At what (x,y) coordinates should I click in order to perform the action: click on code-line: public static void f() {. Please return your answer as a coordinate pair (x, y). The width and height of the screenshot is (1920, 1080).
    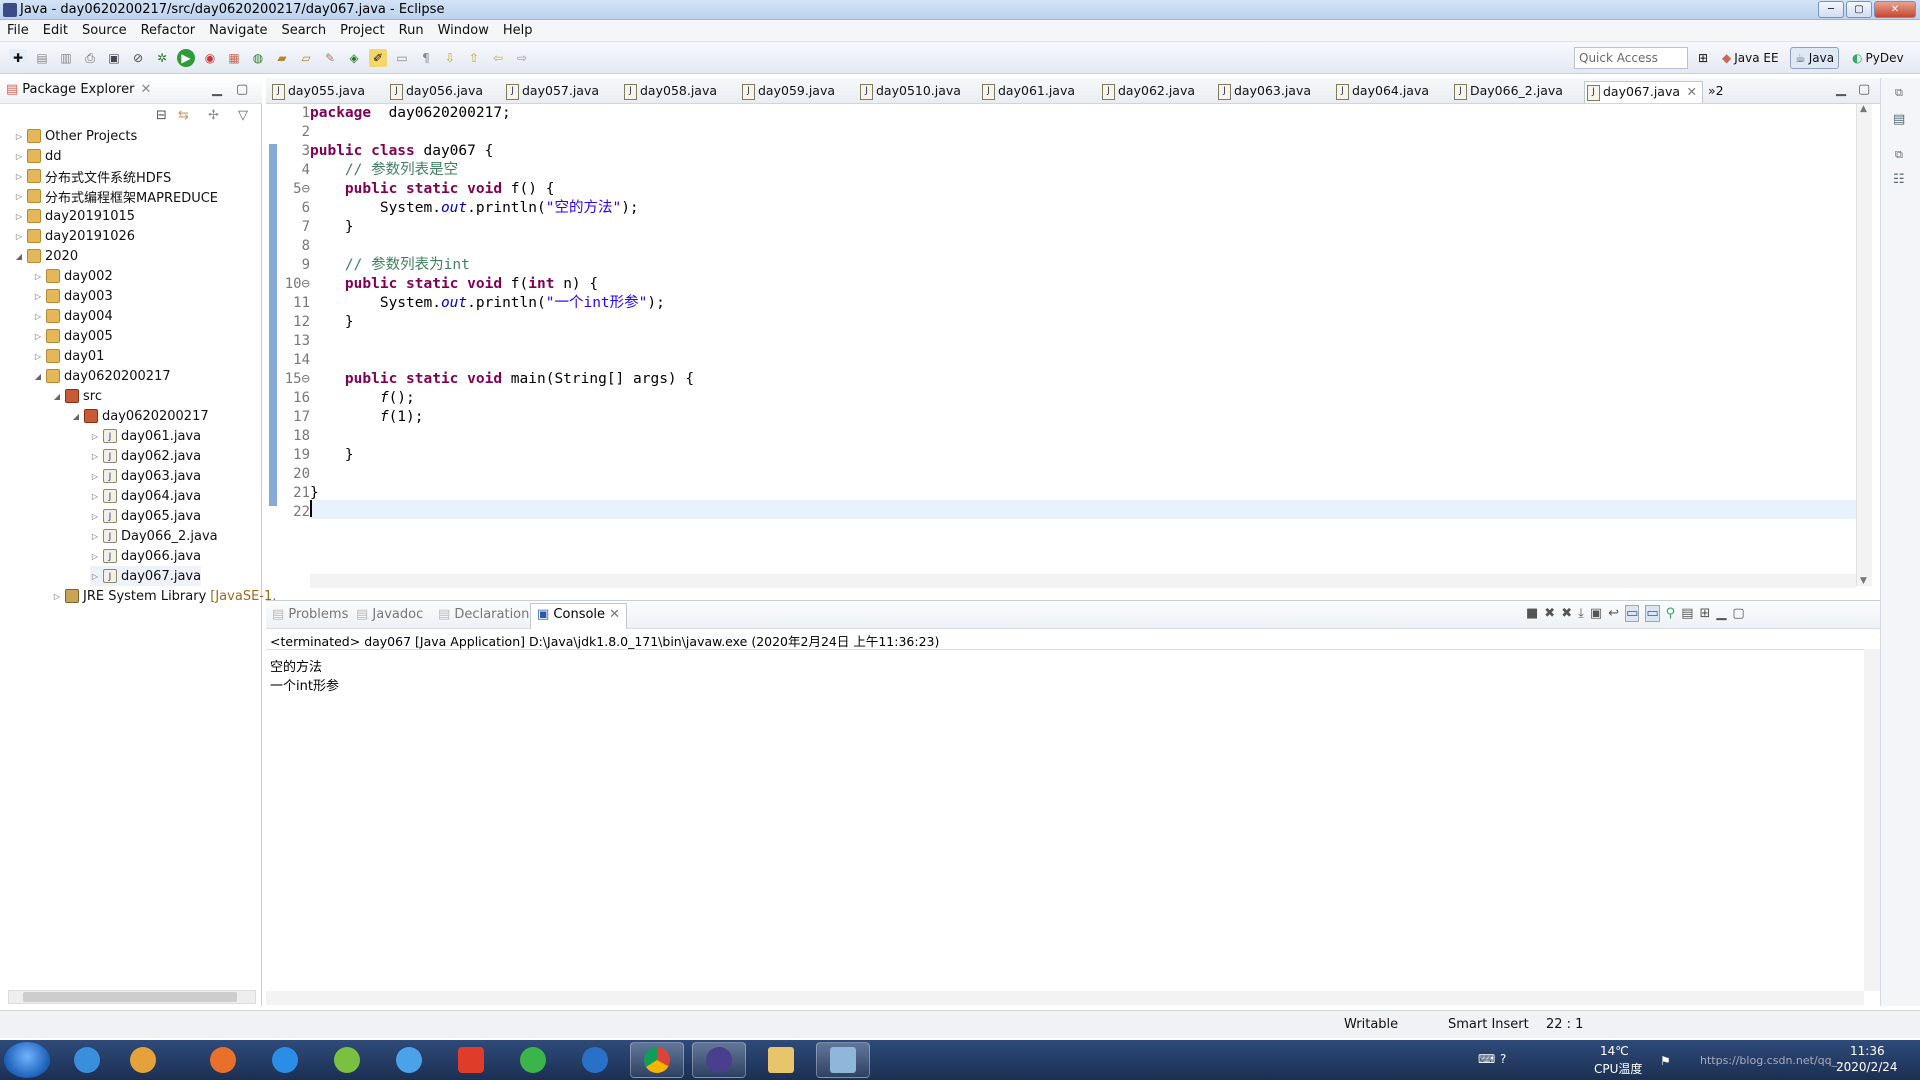
    Looking at the image, I should click on (432, 189).